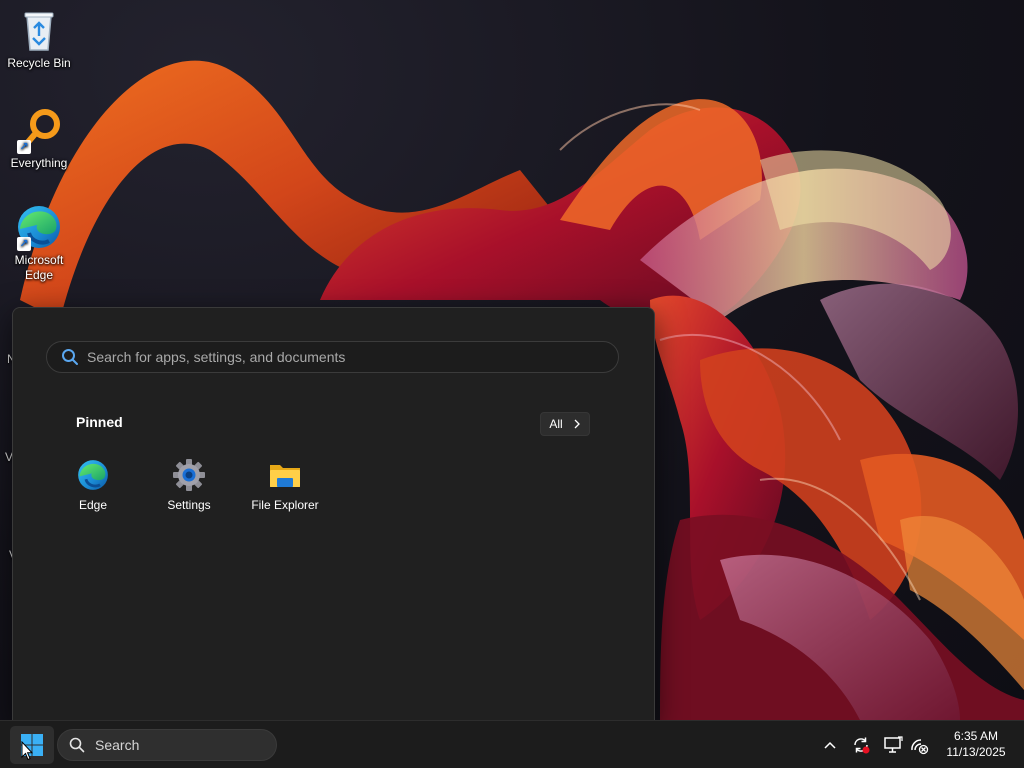 Image resolution: width=1024 pixels, height=768 pixels. Describe the element at coordinates (352, 357) in the screenshot. I see `start-search-input` at that location.